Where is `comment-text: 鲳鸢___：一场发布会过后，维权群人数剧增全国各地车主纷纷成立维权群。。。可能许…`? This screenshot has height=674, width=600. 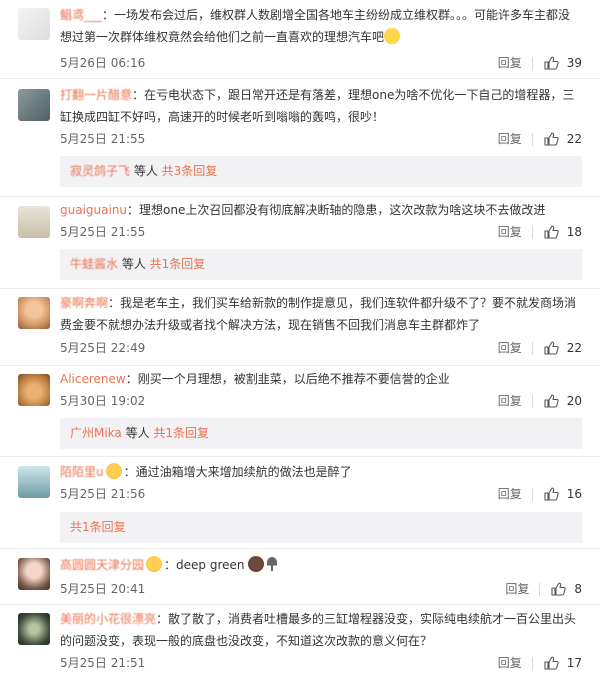
comment-text: 鲳鸢___：一场发布会过后，维权群人数剧增全国各地车主纷纷成立维权群。。。可能许… is located at coordinates (321, 26).